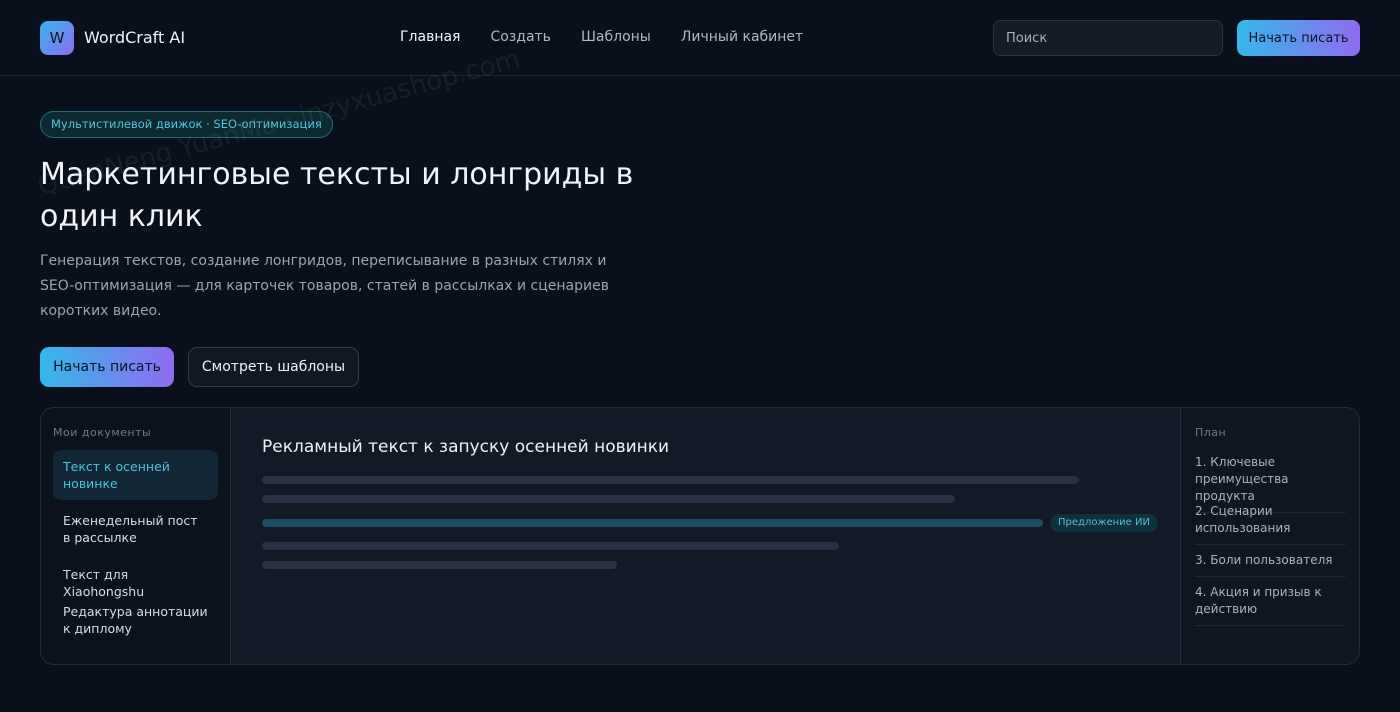 The height and width of the screenshot is (712, 1400). I want to click on header-start-writing-button: Начать писать, so click(1298, 38).